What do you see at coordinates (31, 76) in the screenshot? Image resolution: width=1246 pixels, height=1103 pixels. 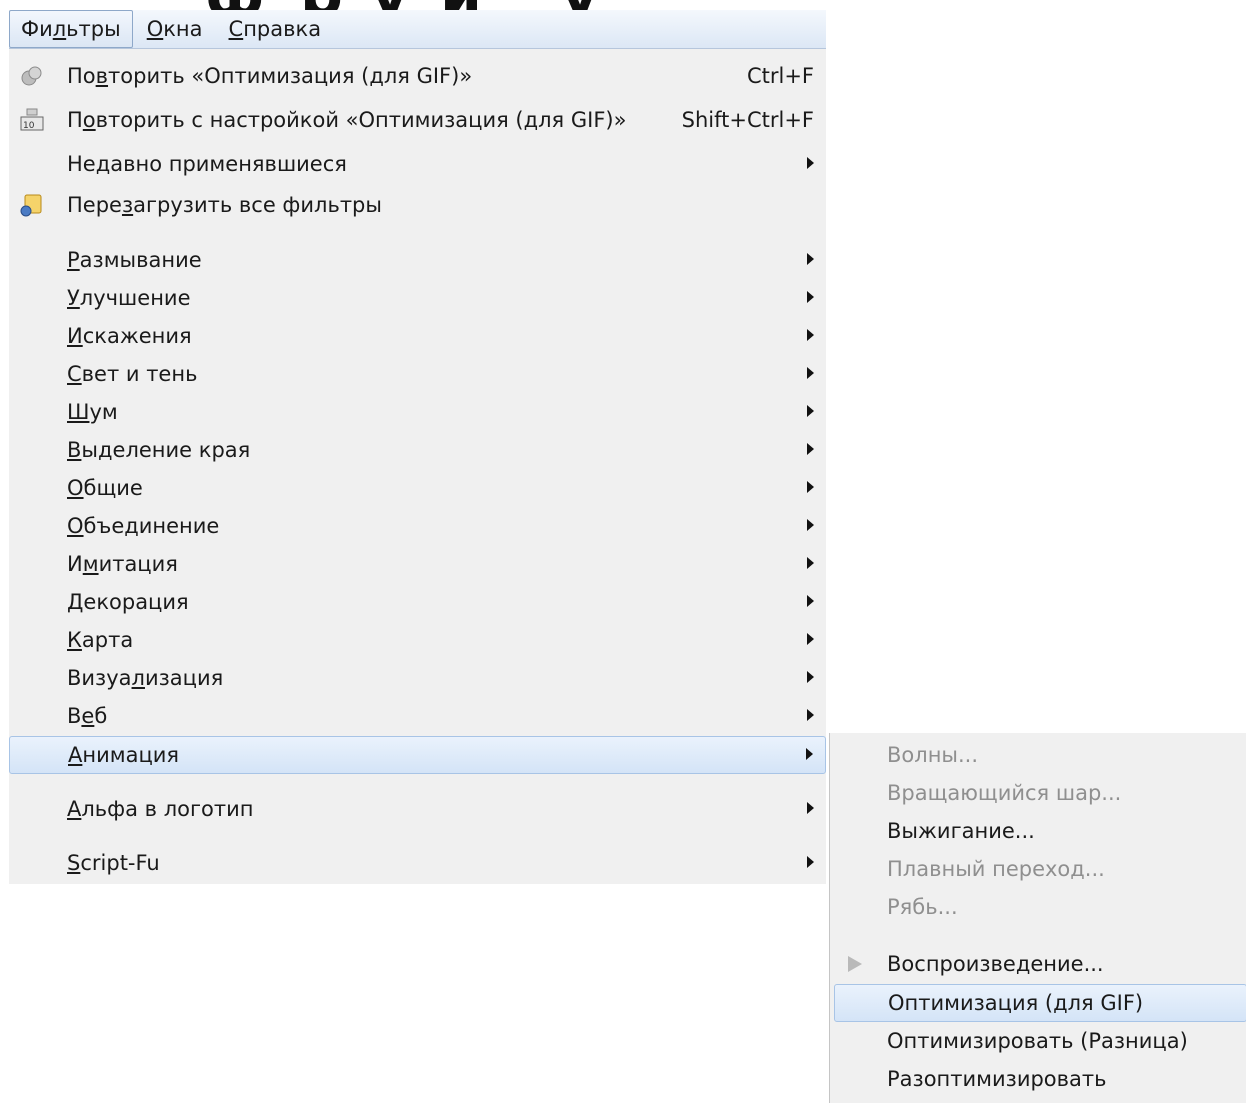 I see `repeat-filter-icon` at bounding box center [31, 76].